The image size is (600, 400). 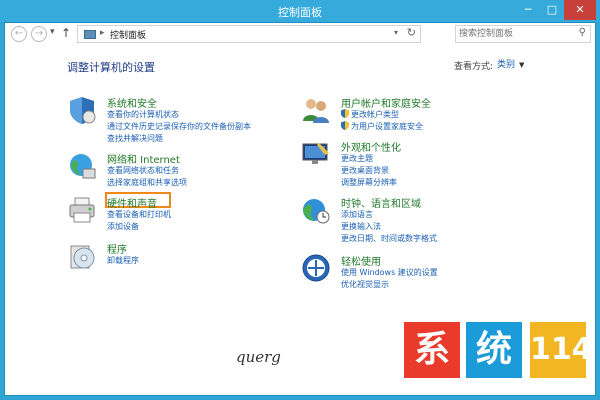 What do you see at coordinates (52, 32) in the screenshot?
I see `recent-locations-dropdown: ▾` at bounding box center [52, 32].